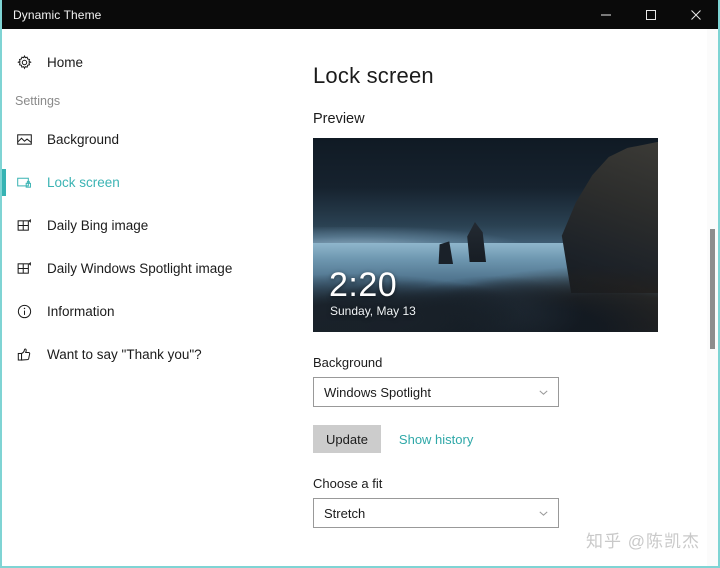  I want to click on title-bar: Dynamic Theme, so click(360, 14).